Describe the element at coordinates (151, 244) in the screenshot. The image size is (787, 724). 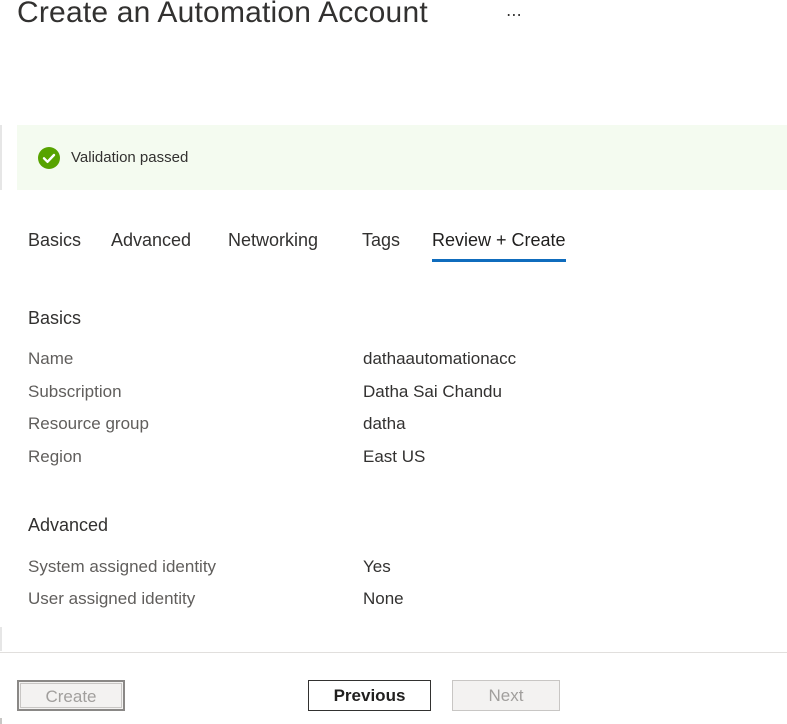
I see `tab-advanced: Advanced` at that location.